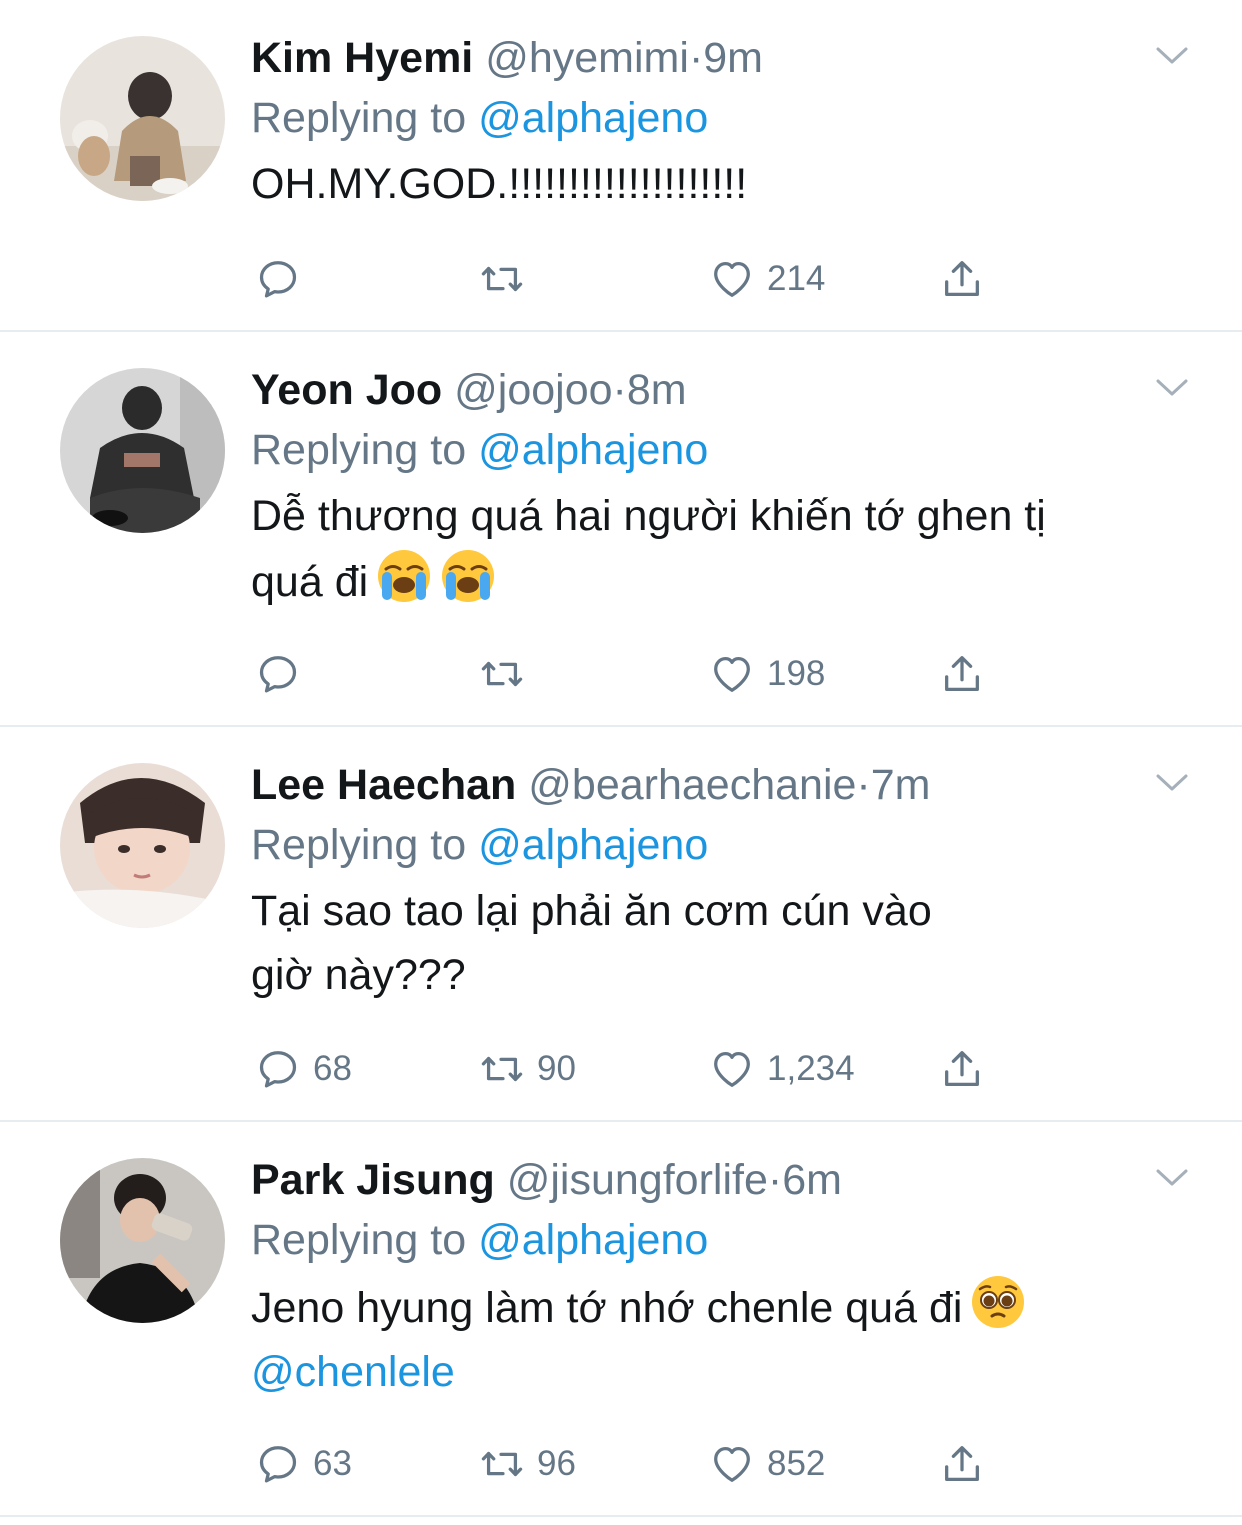 Image resolution: width=1242 pixels, height=1525 pixels. I want to click on tweet-actions: 198, so click(746, 674).